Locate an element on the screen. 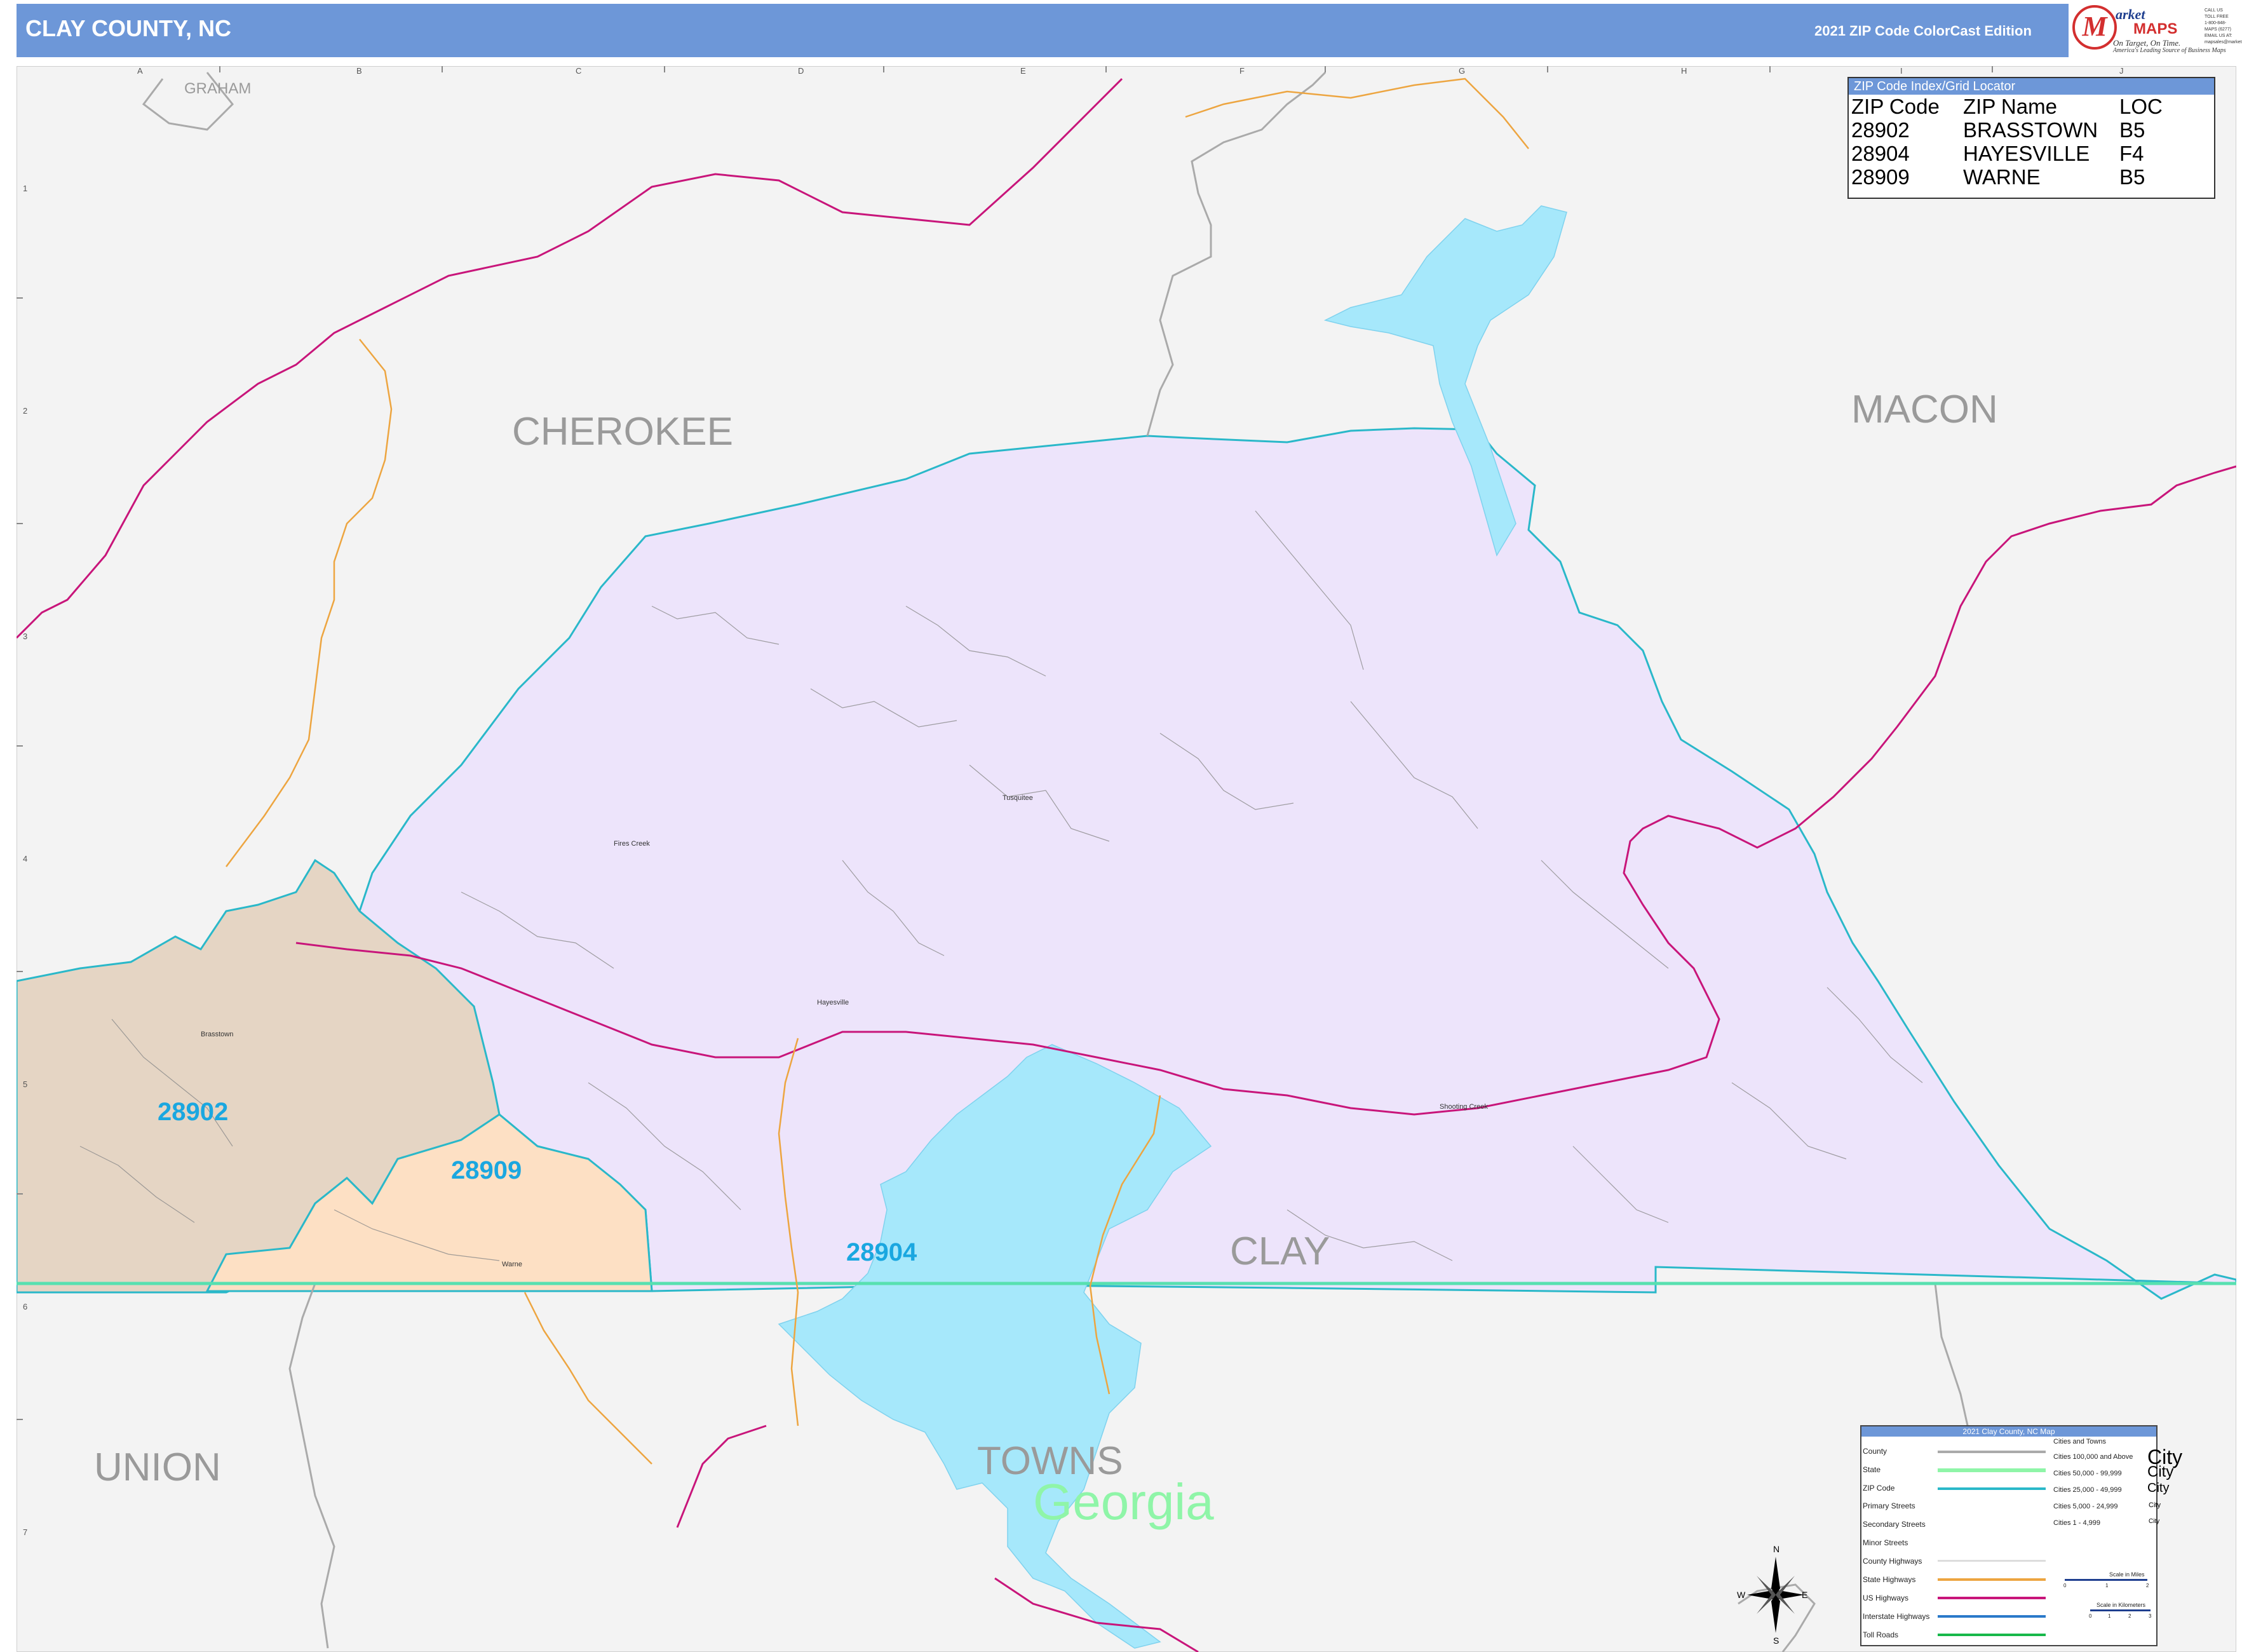 The height and width of the screenshot is (1652, 2242). town-brasstown: Brasstown is located at coordinates (217, 1035).